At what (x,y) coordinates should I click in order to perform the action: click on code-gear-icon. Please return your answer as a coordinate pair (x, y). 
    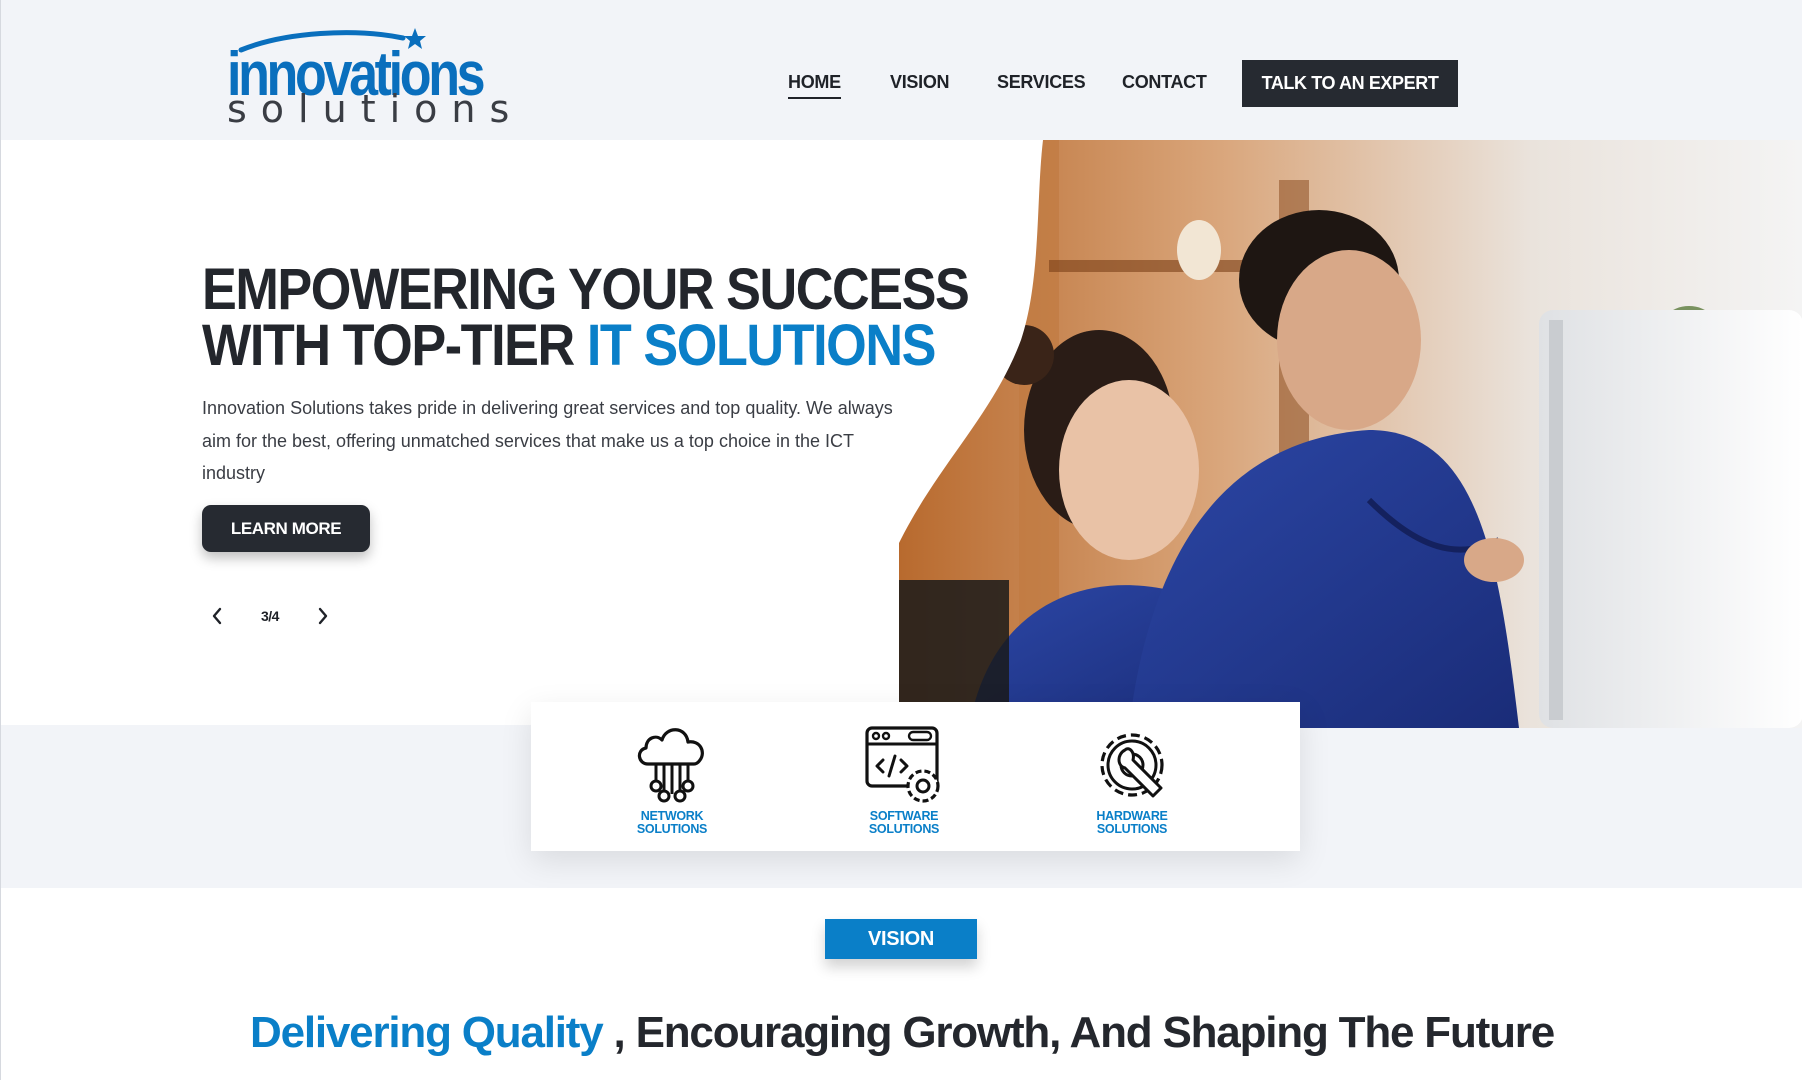
    Looking at the image, I should click on (902, 764).